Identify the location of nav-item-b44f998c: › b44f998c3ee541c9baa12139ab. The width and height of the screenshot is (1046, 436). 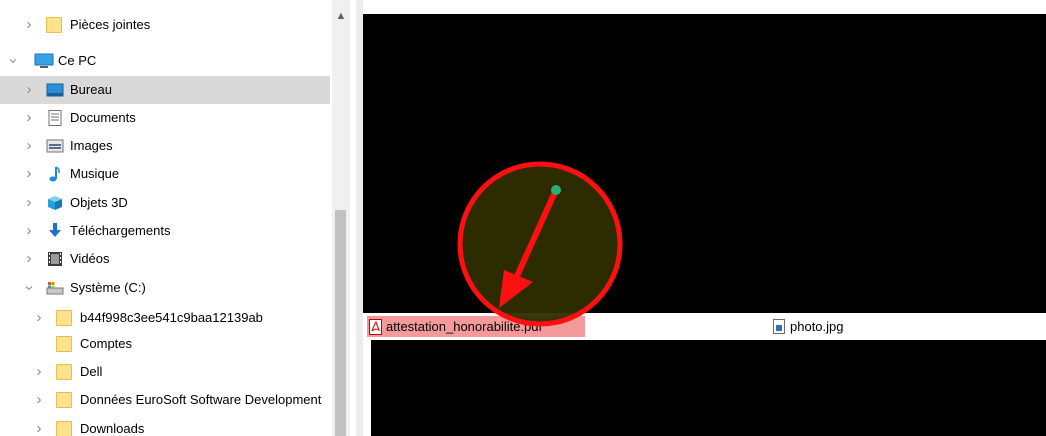
(165, 318).